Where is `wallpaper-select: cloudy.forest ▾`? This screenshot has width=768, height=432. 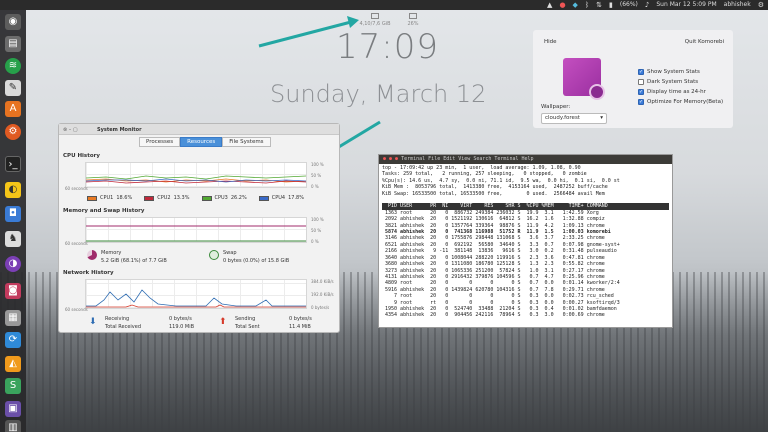 wallpaper-select: cloudy.forest ▾ is located at coordinates (574, 118).